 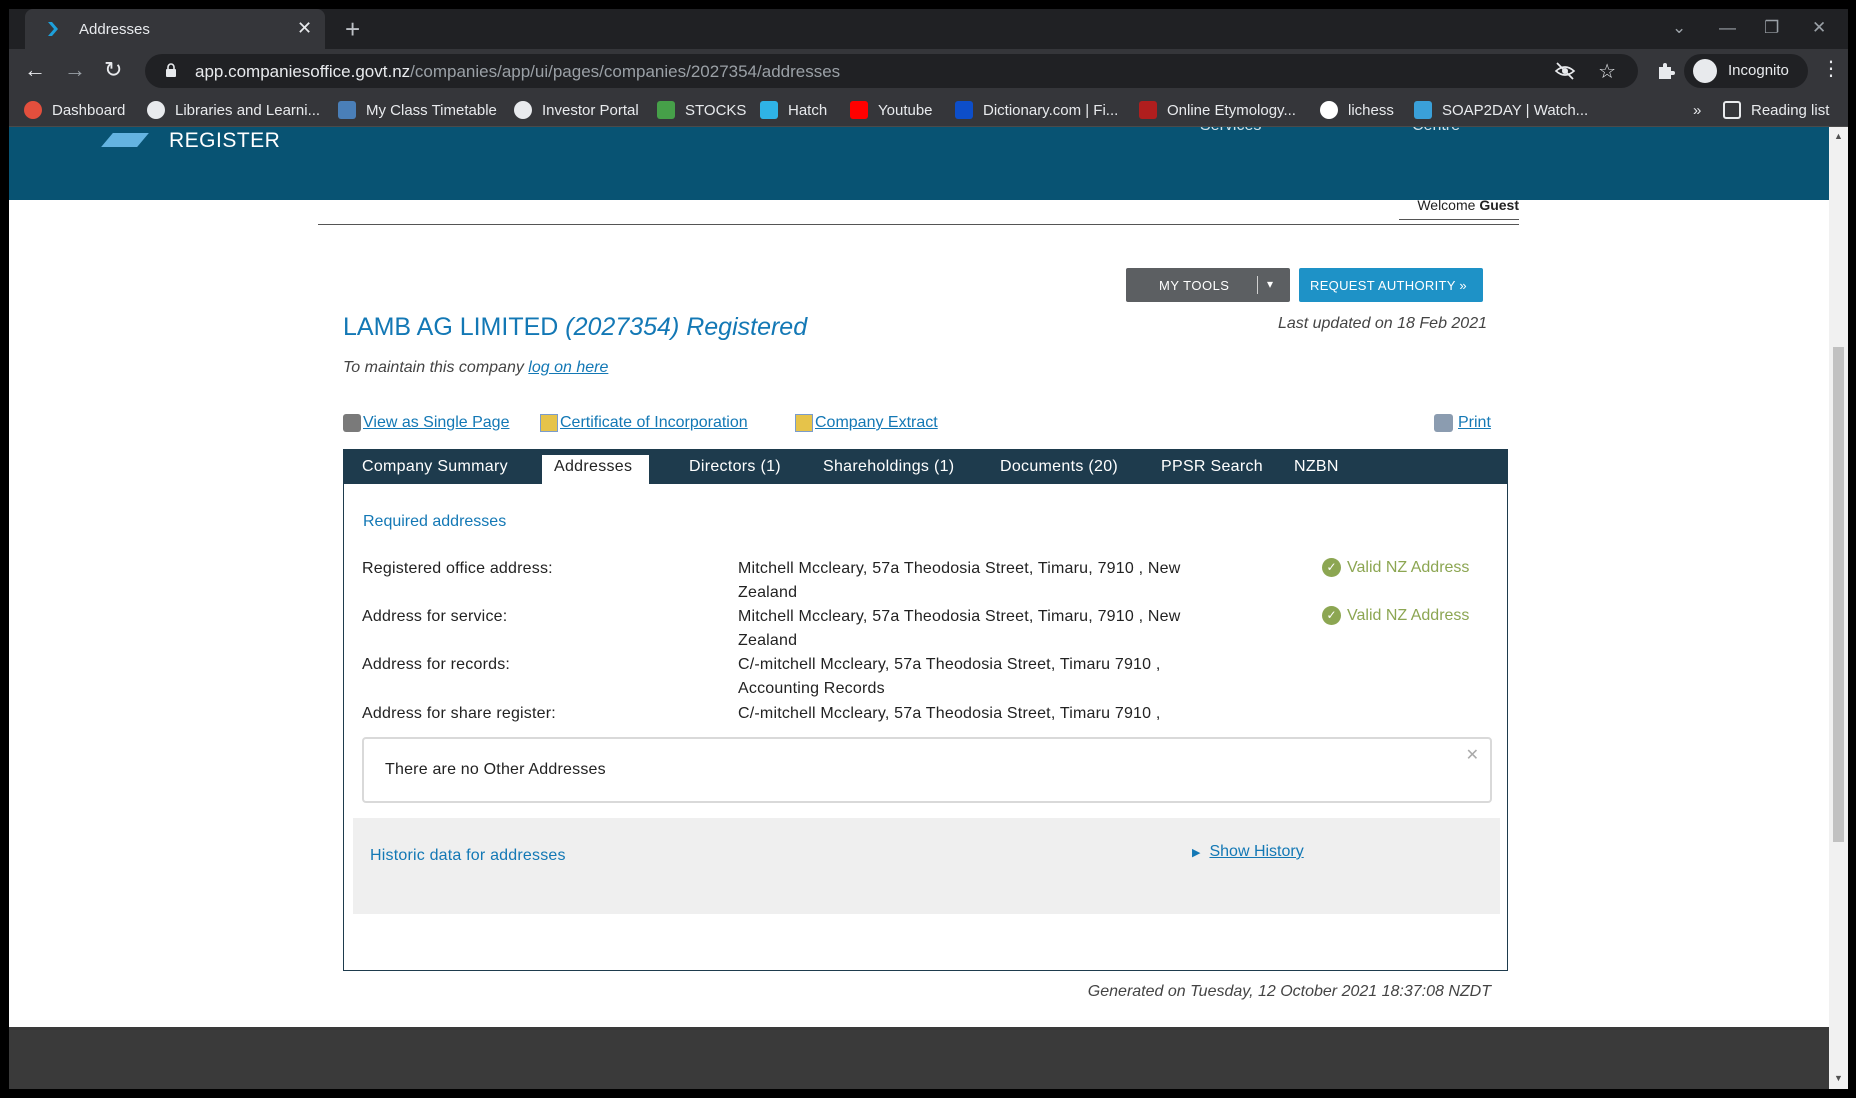 I want to click on tab-strip: Addresses ✕ + ⌄ — ❐ ✕, so click(x=928, y=29).